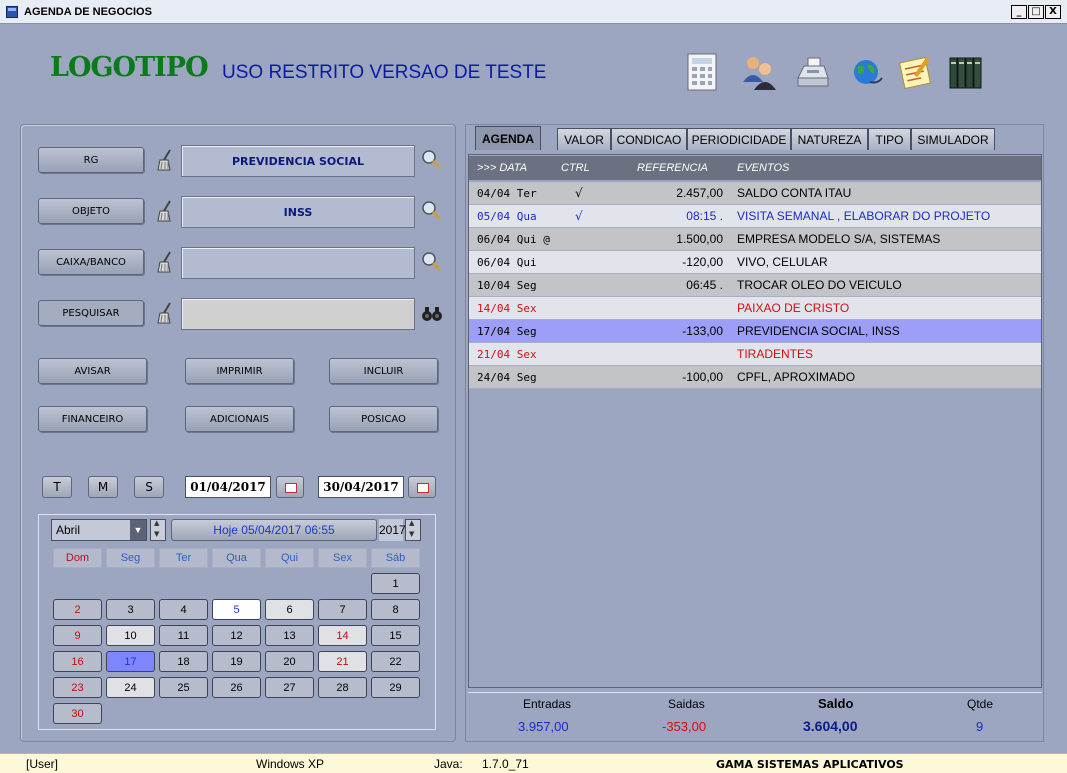  What do you see at coordinates (149, 487) in the screenshot?
I see `period-s-button: S` at bounding box center [149, 487].